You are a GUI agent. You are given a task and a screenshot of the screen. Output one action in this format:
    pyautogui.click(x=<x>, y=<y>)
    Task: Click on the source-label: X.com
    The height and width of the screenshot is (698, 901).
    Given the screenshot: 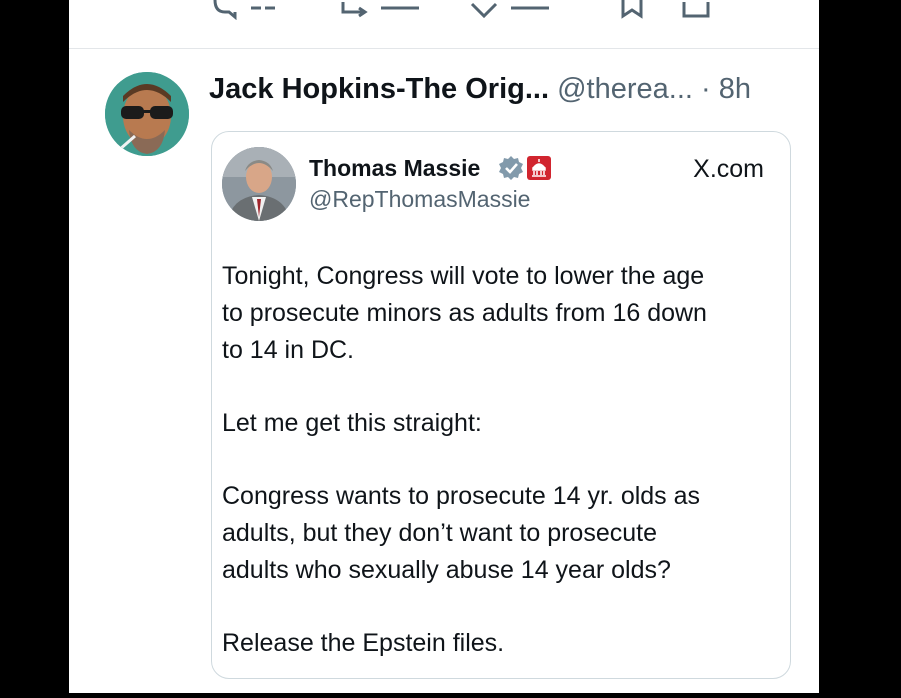 What is the action you would take?
    pyautogui.click(x=728, y=169)
    